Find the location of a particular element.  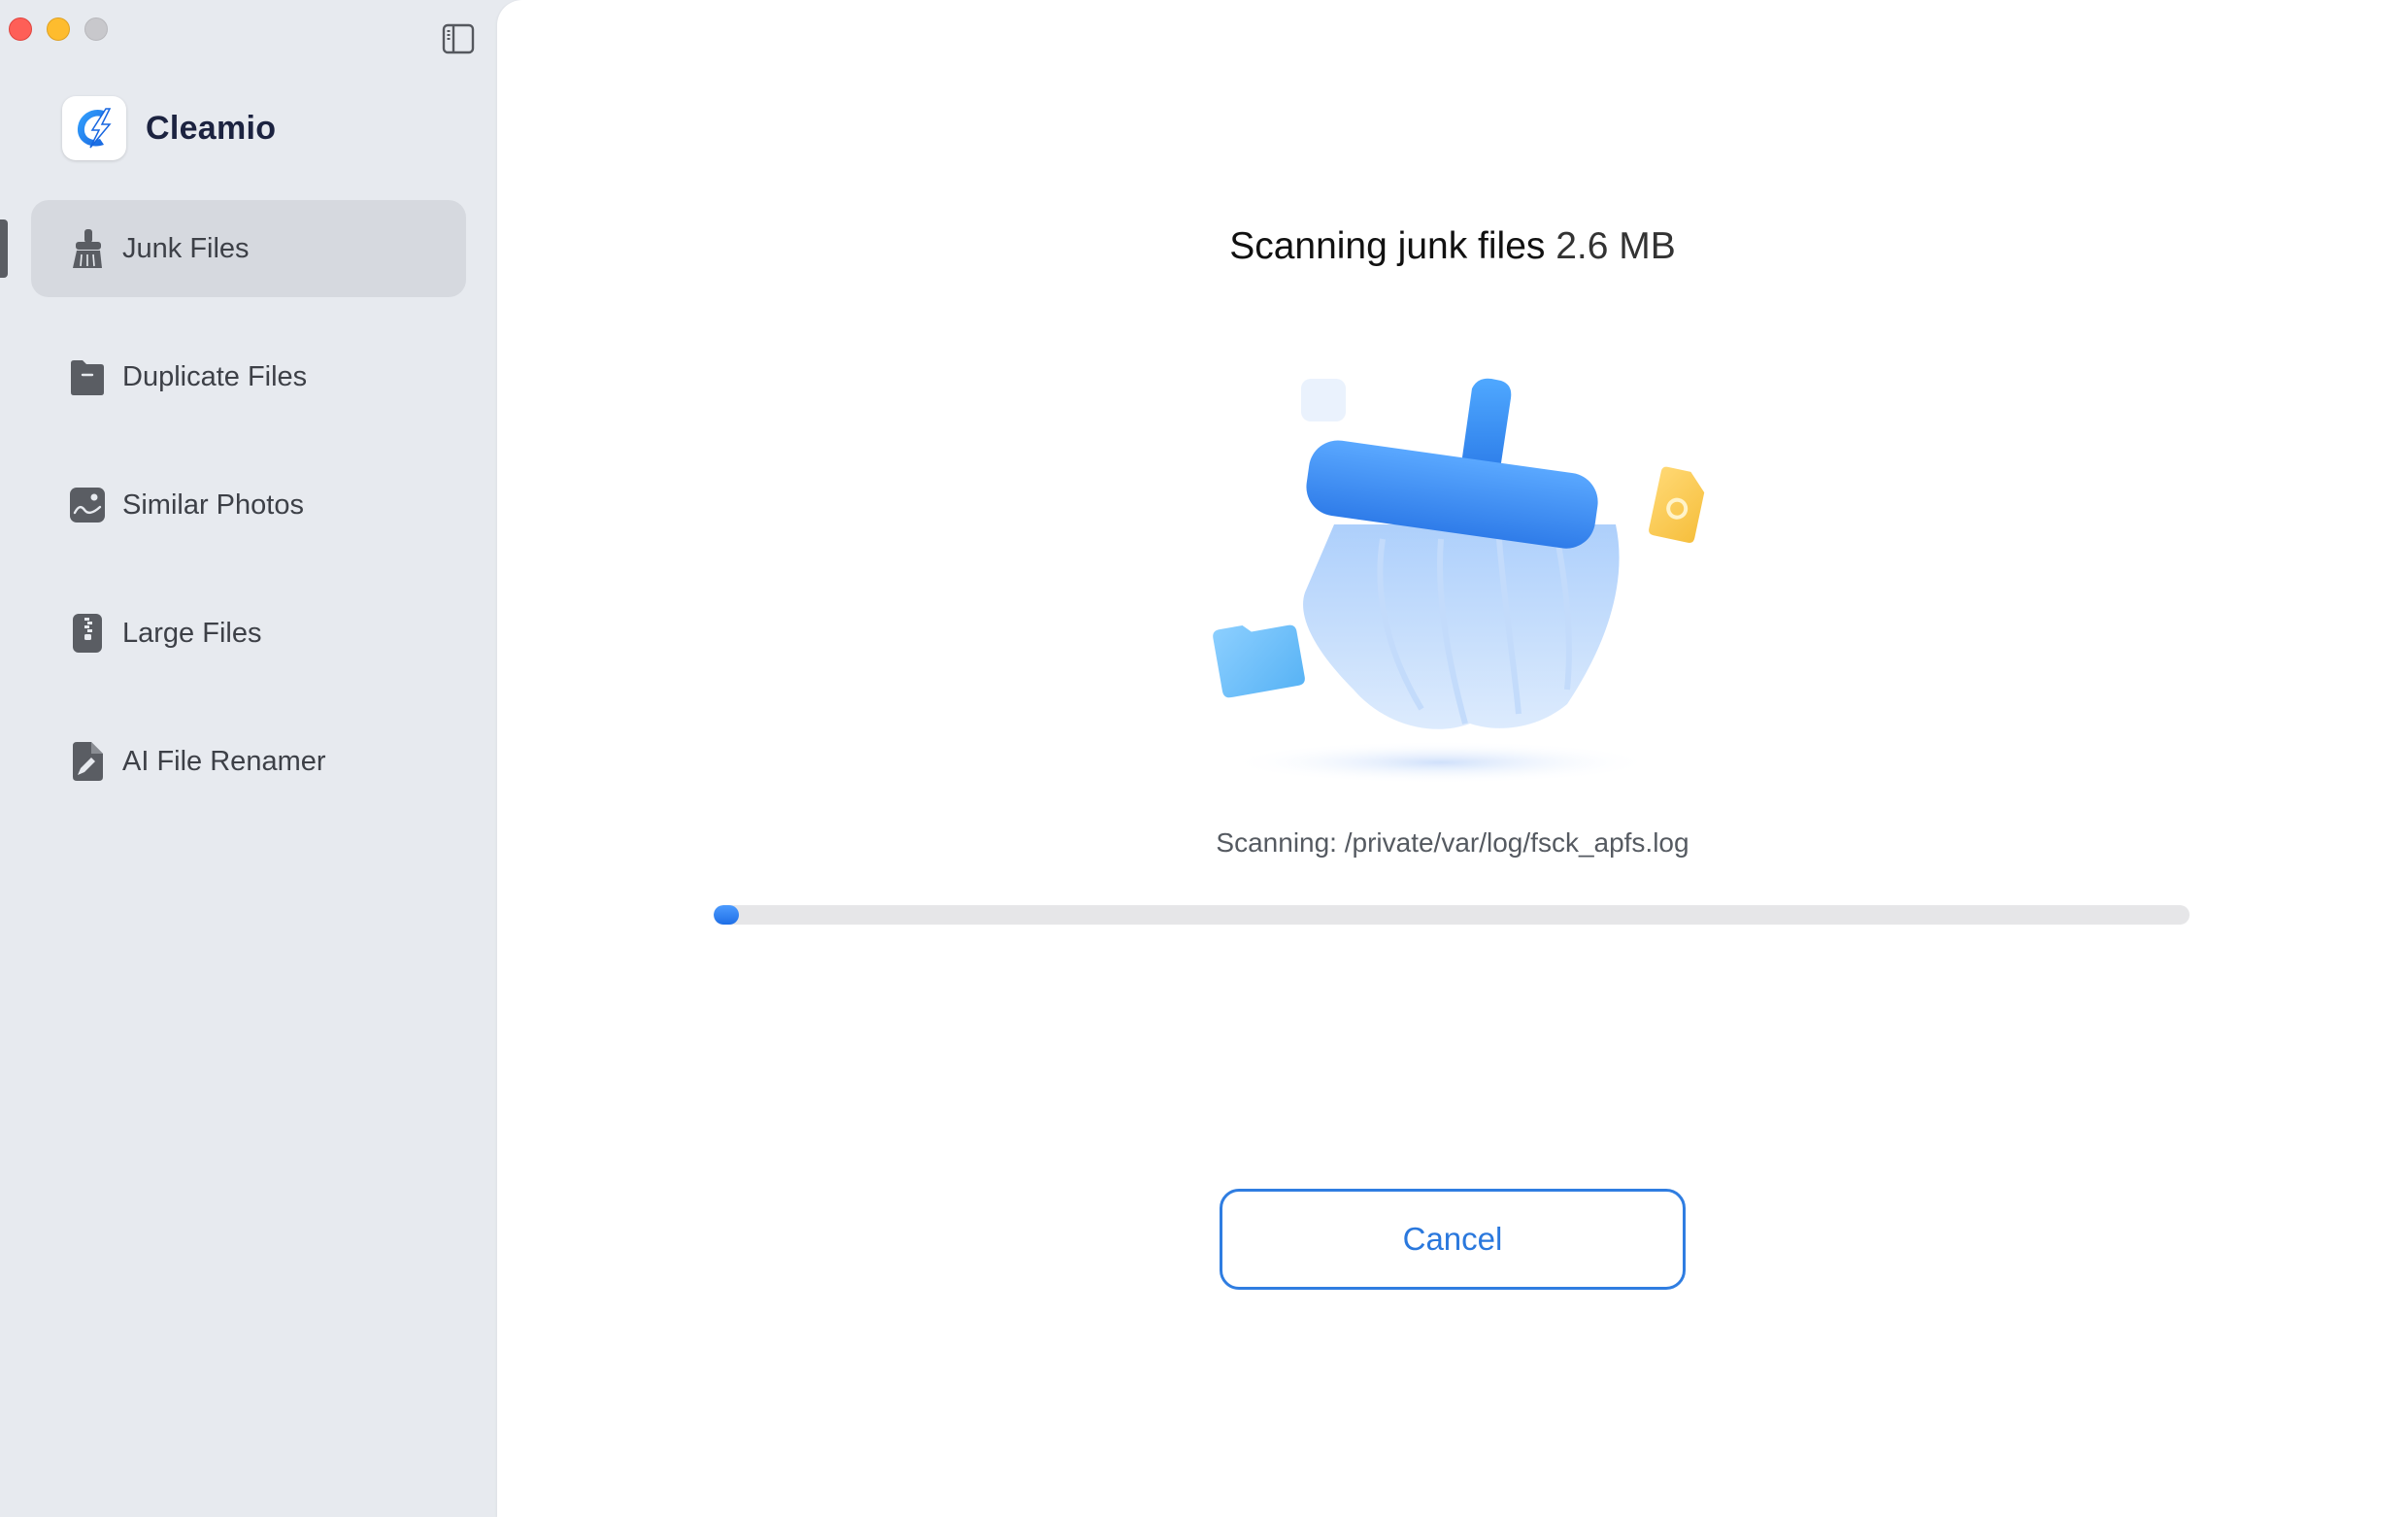

sidebar-item-similar-photos: Similar Photos is located at coordinates (248, 505).